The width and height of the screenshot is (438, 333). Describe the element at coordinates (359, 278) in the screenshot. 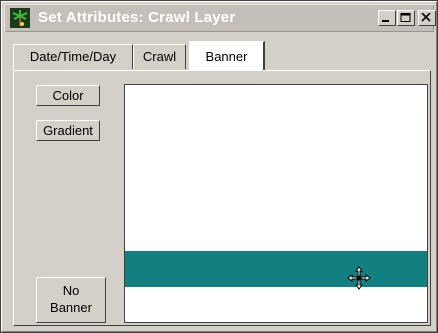

I see `move-cursor-icon` at that location.